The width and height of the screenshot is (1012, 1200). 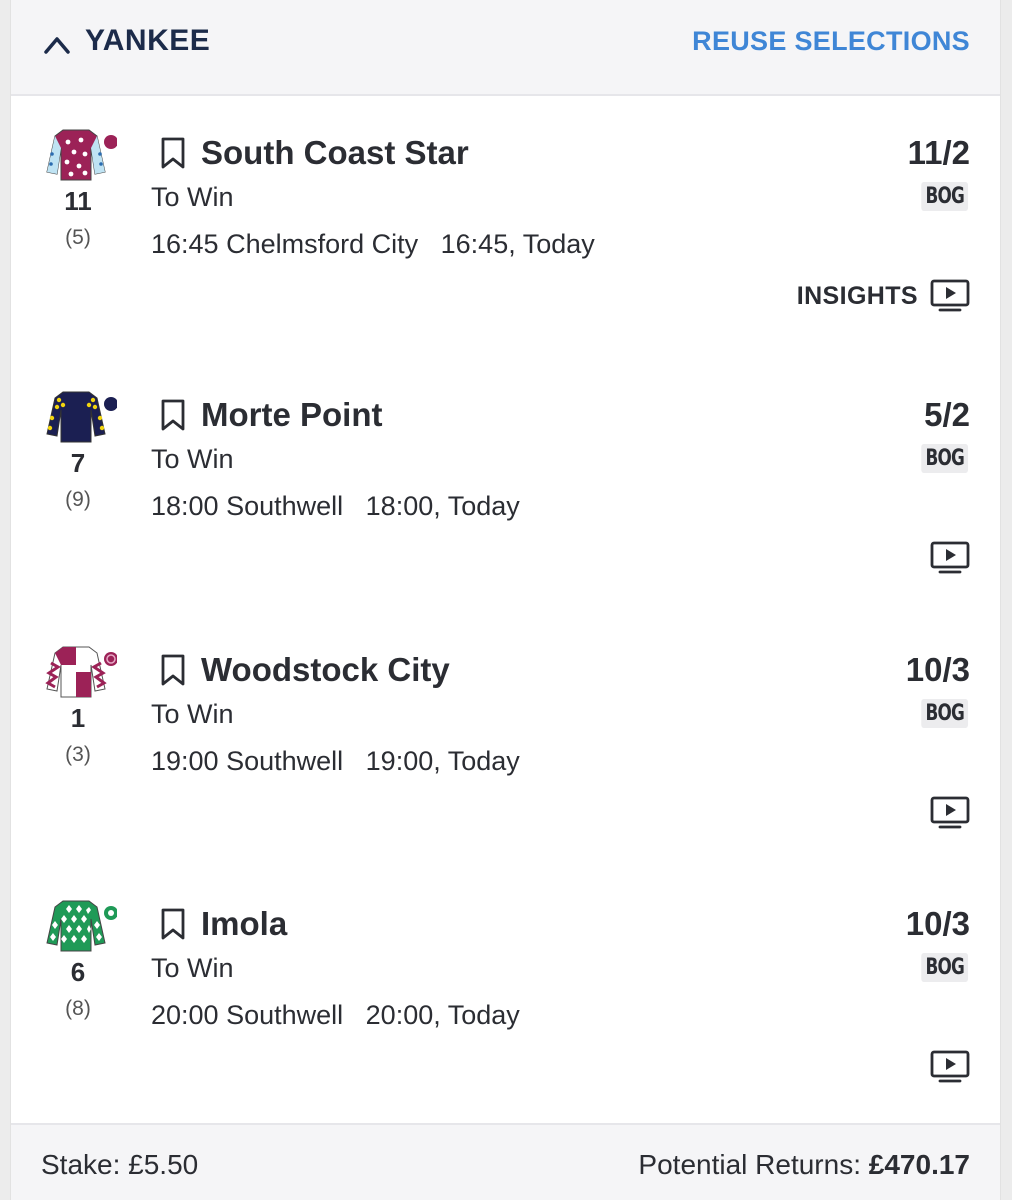 What do you see at coordinates (857, 295) in the screenshot?
I see `insights-label: INSIGHTS` at bounding box center [857, 295].